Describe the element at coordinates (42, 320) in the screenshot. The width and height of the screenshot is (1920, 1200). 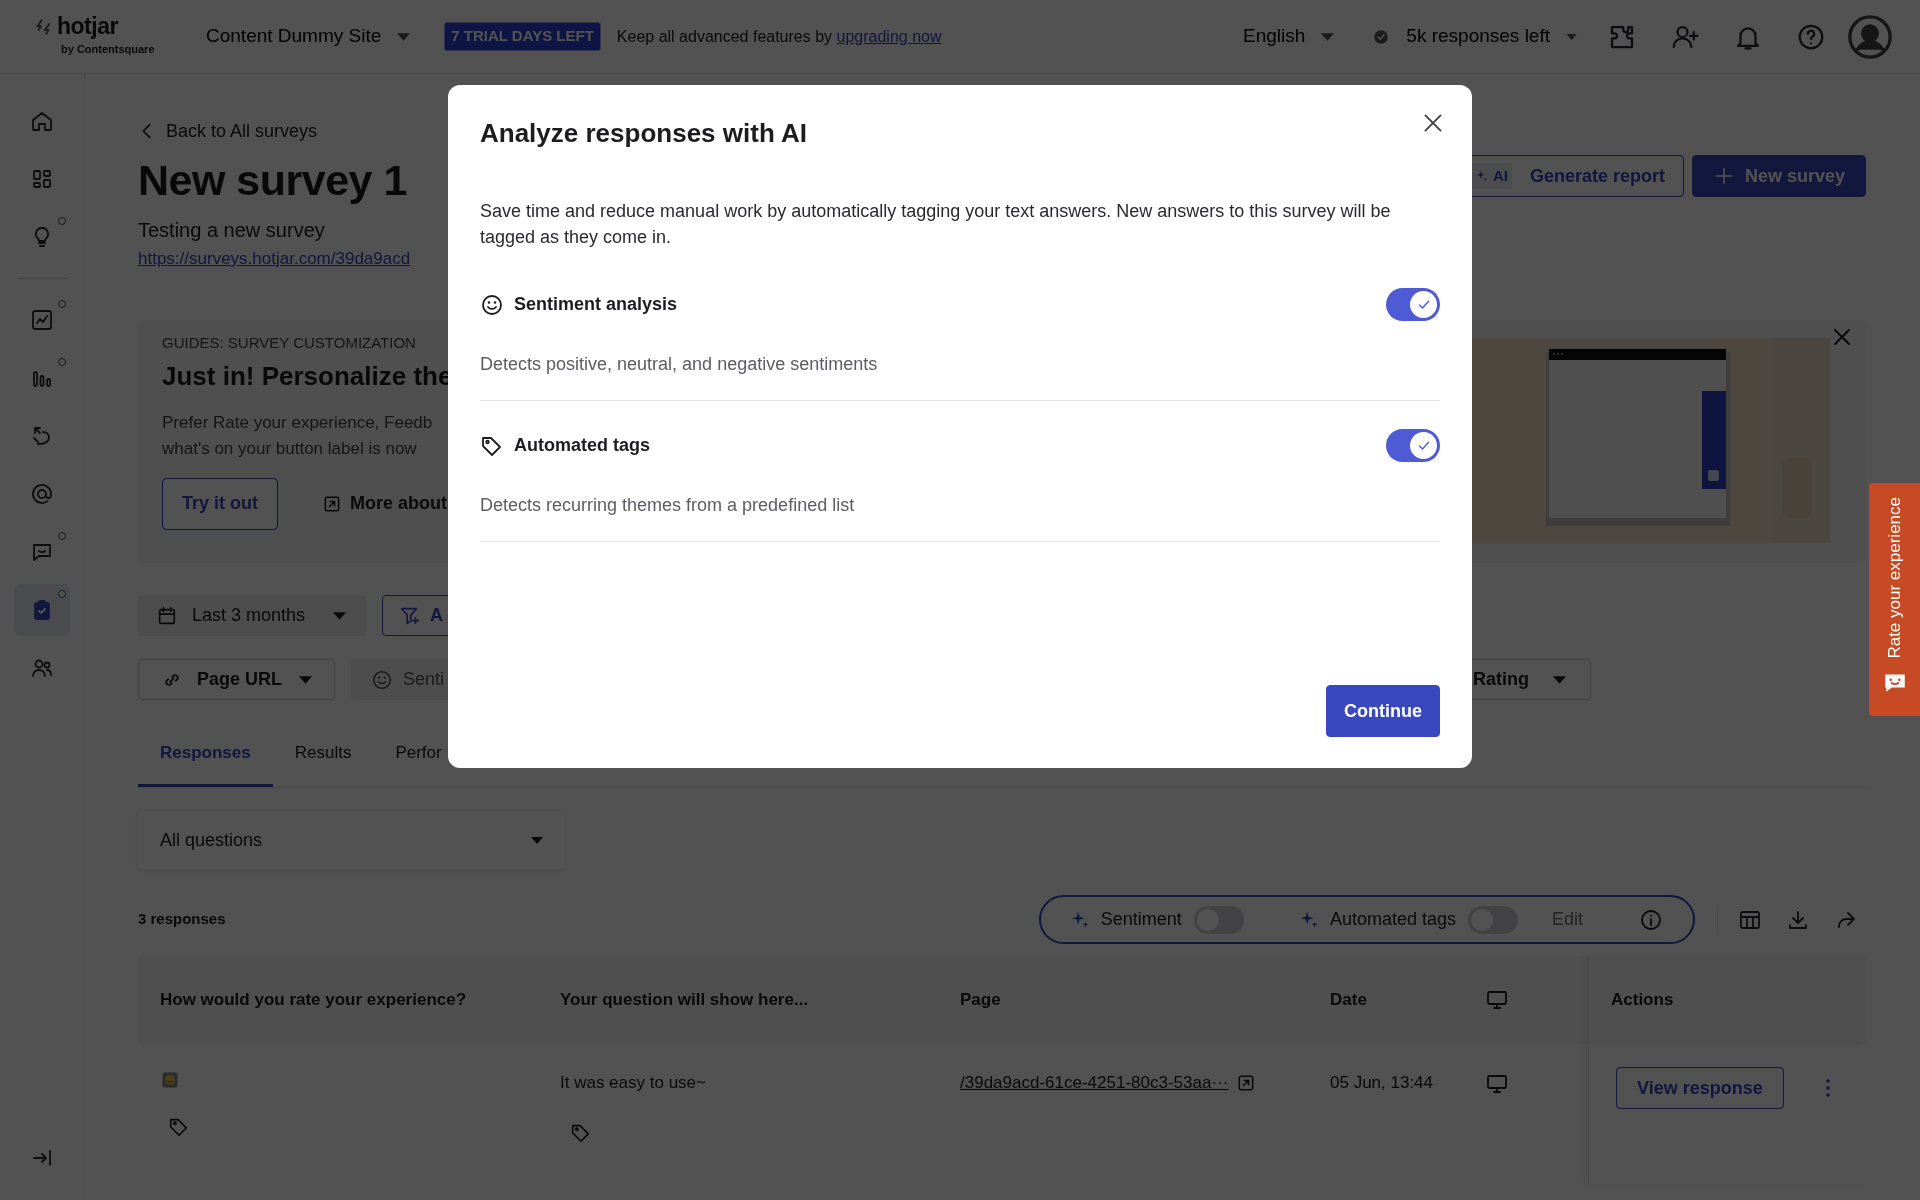
I see `trend-chart-icon` at that location.